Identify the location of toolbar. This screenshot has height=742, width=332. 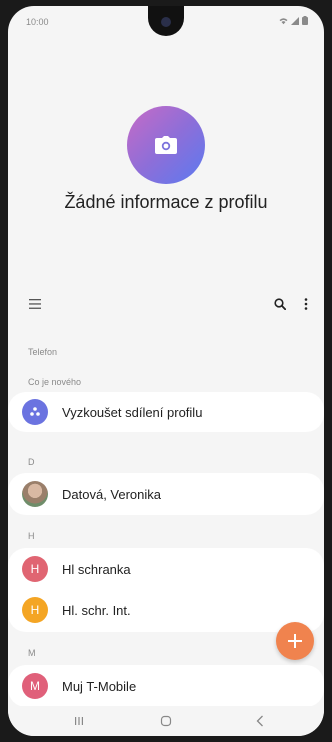
(166, 304).